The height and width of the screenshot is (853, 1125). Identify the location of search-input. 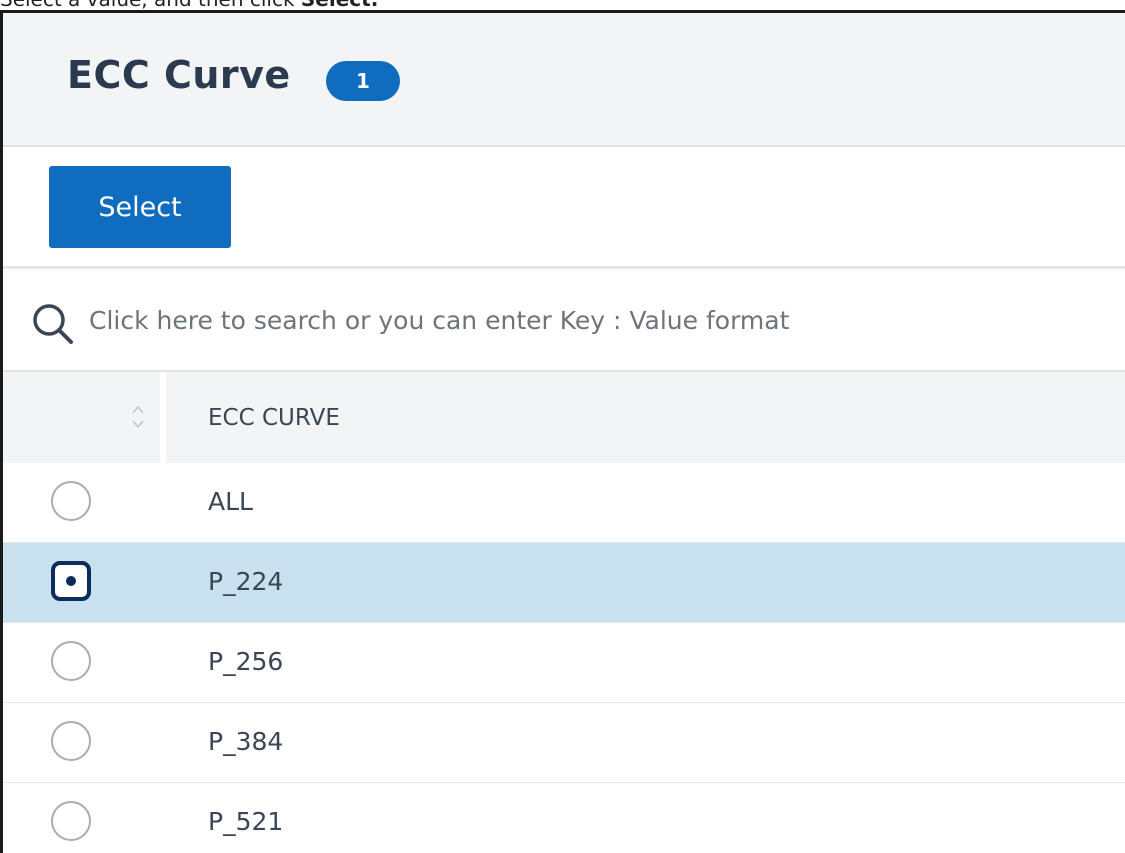
(589, 320).